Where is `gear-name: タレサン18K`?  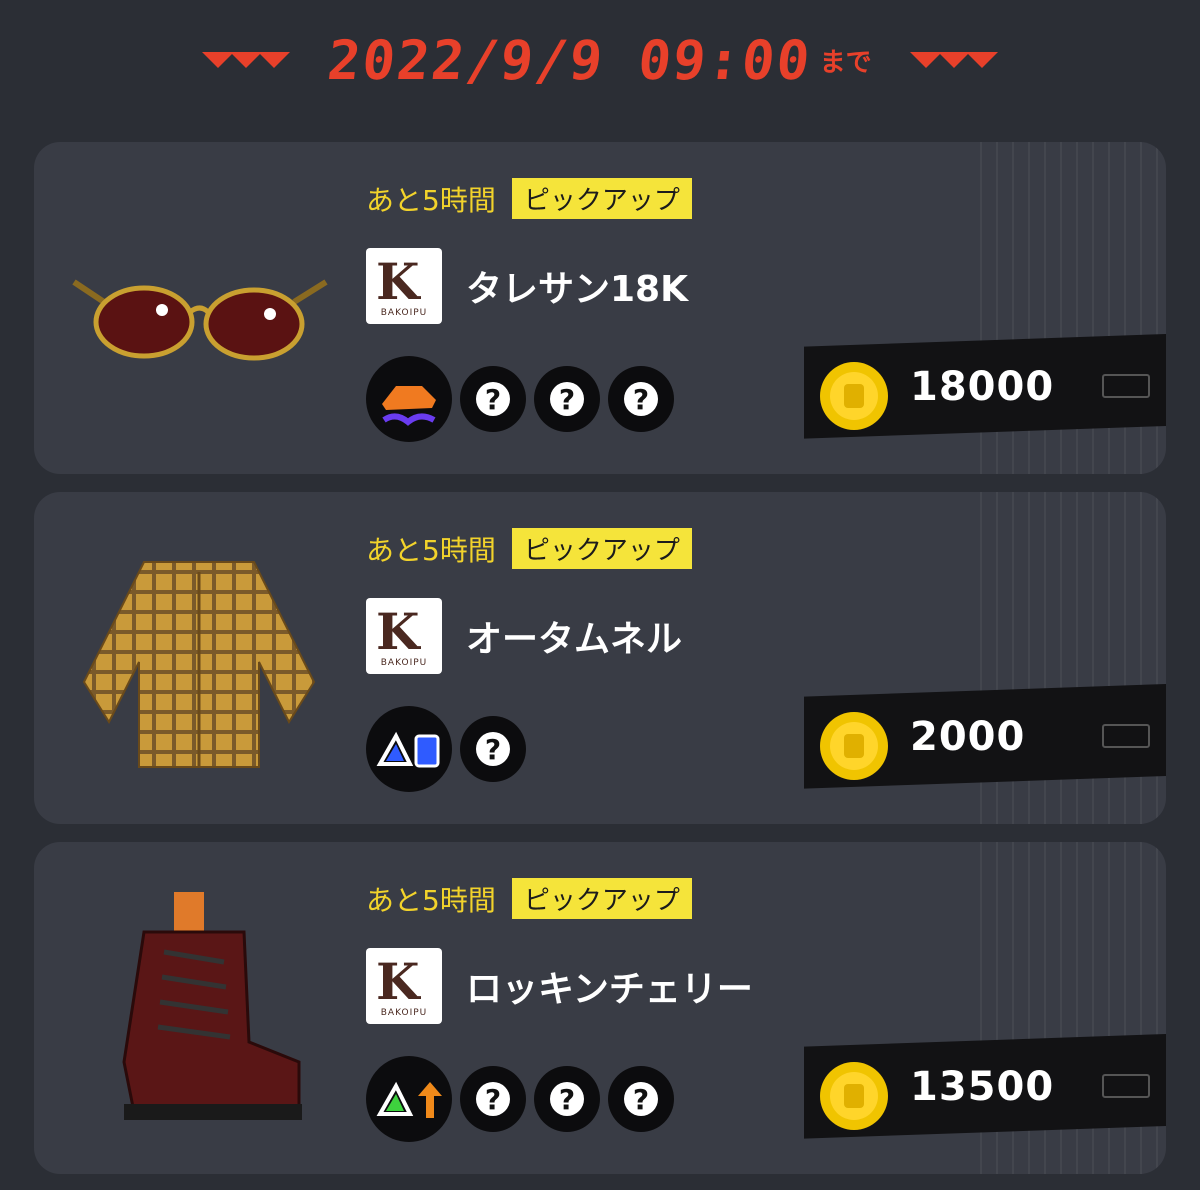
gear-name: タレサン18K is located at coordinates (577, 289).